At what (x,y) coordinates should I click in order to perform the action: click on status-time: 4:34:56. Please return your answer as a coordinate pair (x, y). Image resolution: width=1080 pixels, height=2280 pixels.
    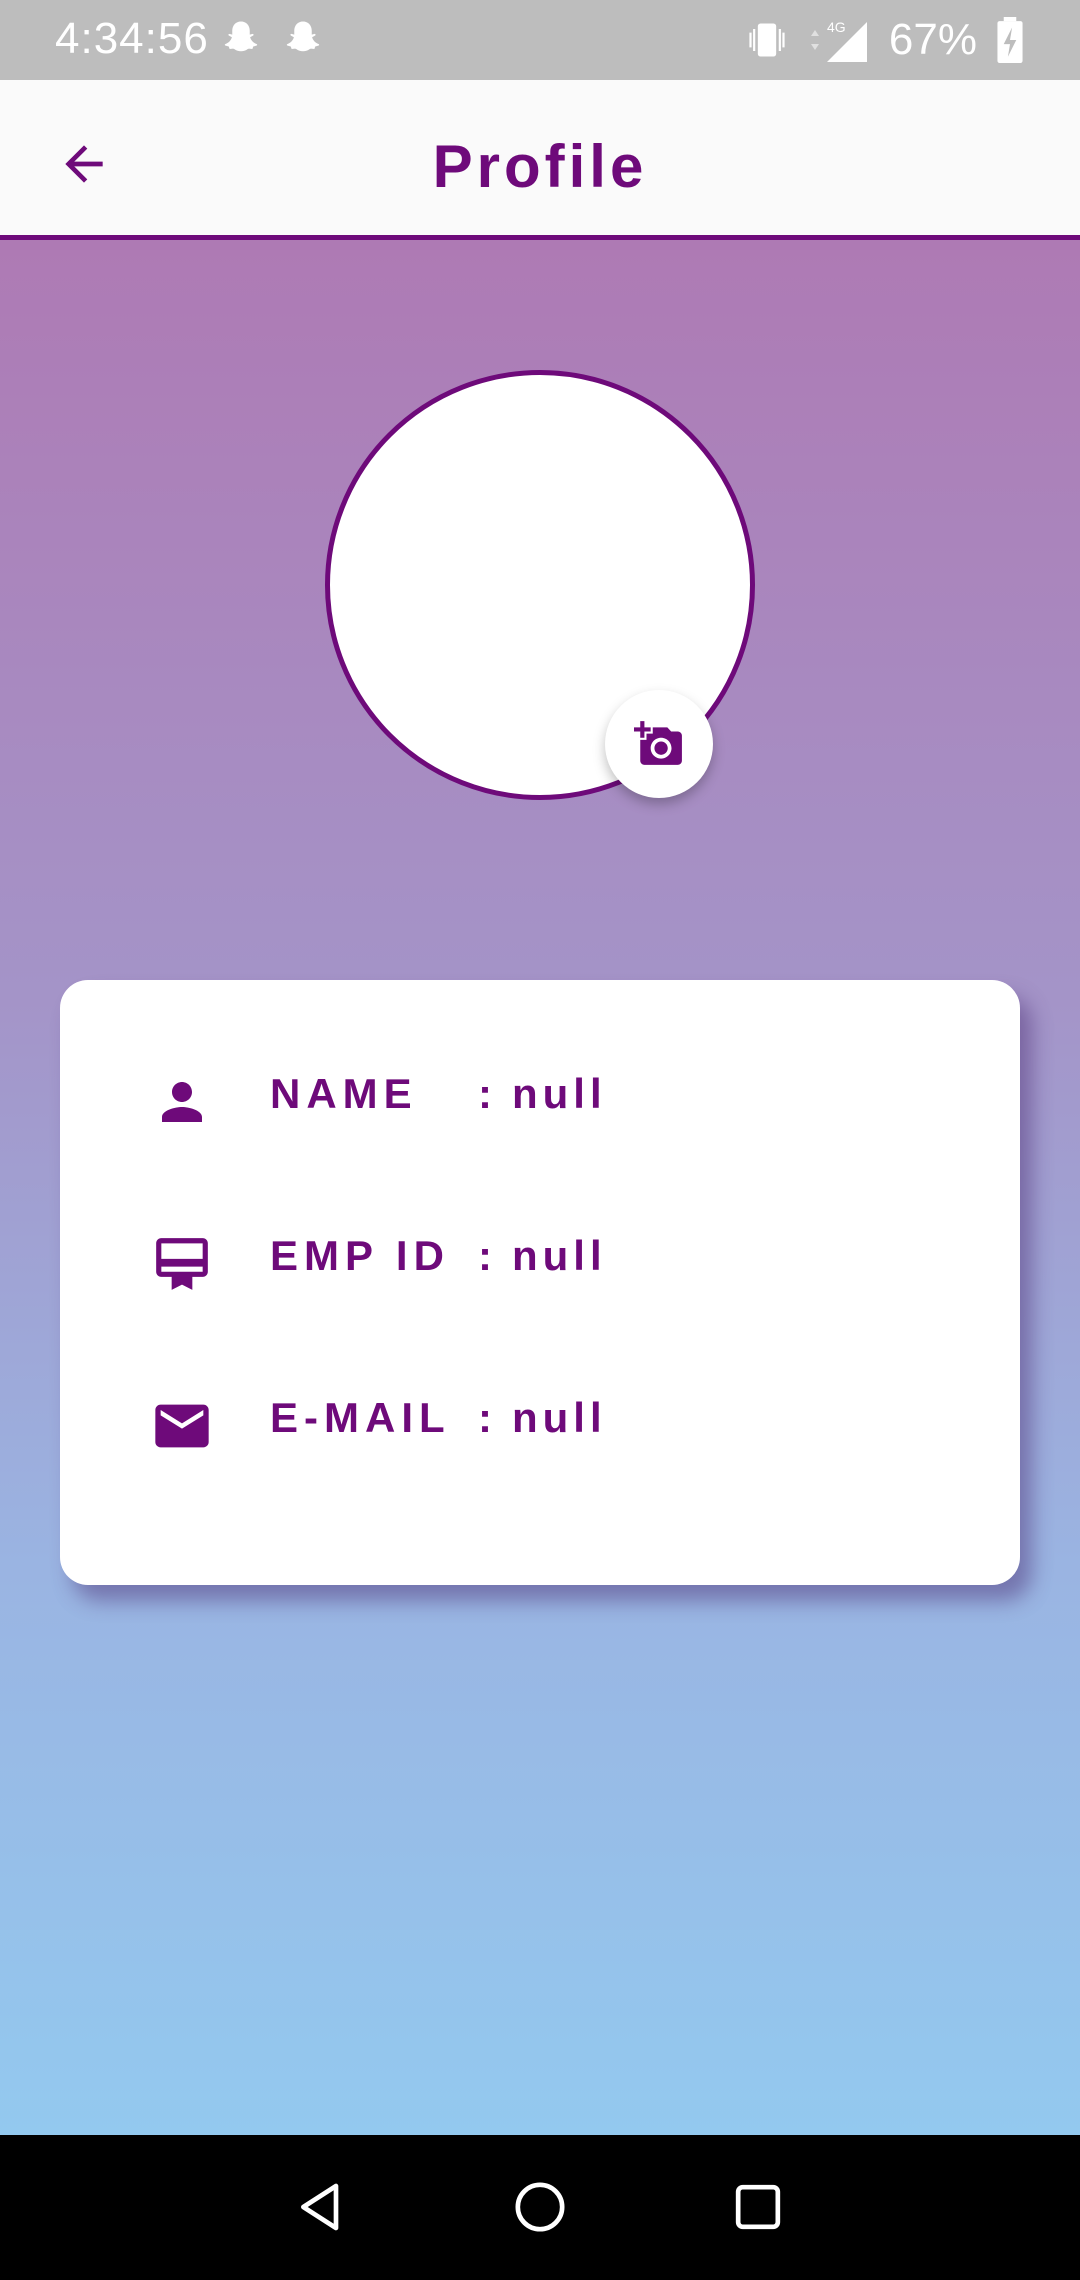
    Looking at the image, I should click on (132, 38).